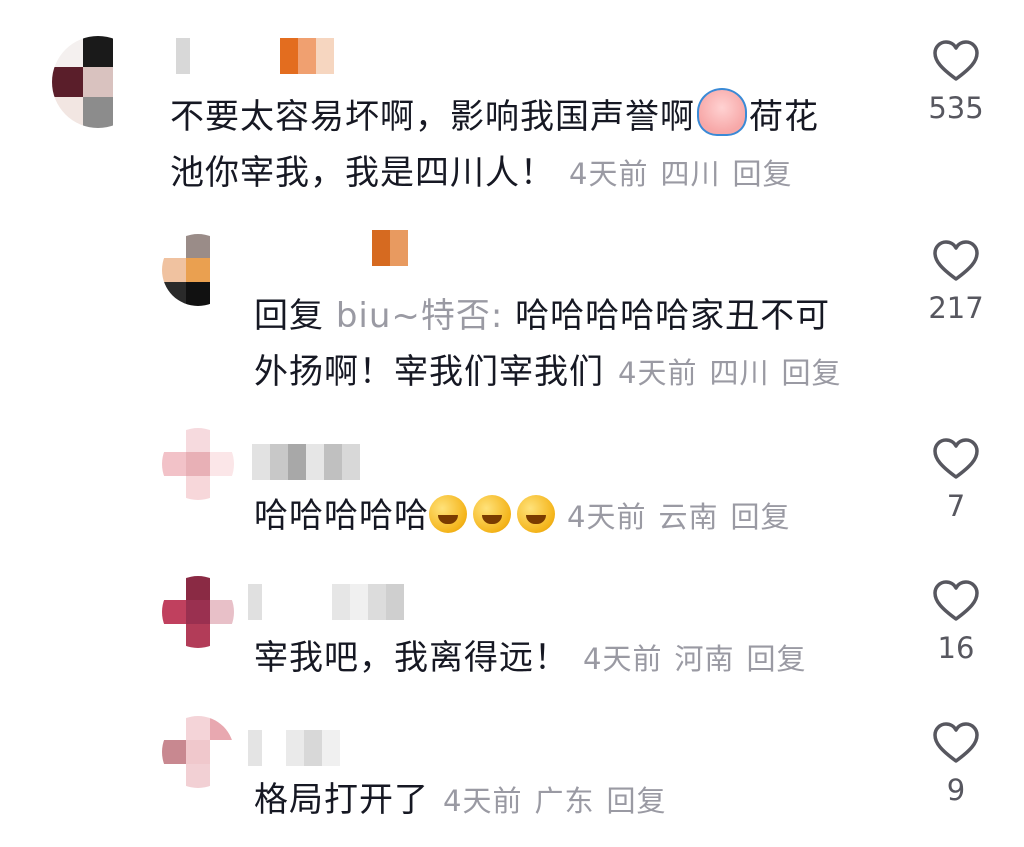  Describe the element at coordinates (956, 764) in the screenshot. I see `like-button: 9` at that location.